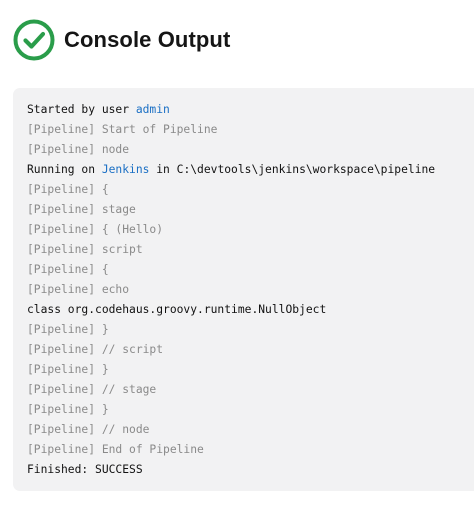  Describe the element at coordinates (85, 469) in the screenshot. I see `console-line: Finished: SUCCESS` at that location.